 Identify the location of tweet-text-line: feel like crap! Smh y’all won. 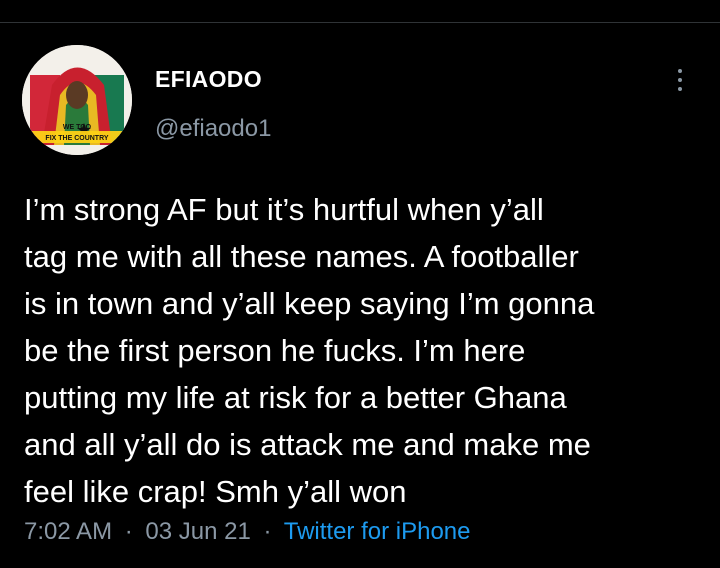
(215, 491).